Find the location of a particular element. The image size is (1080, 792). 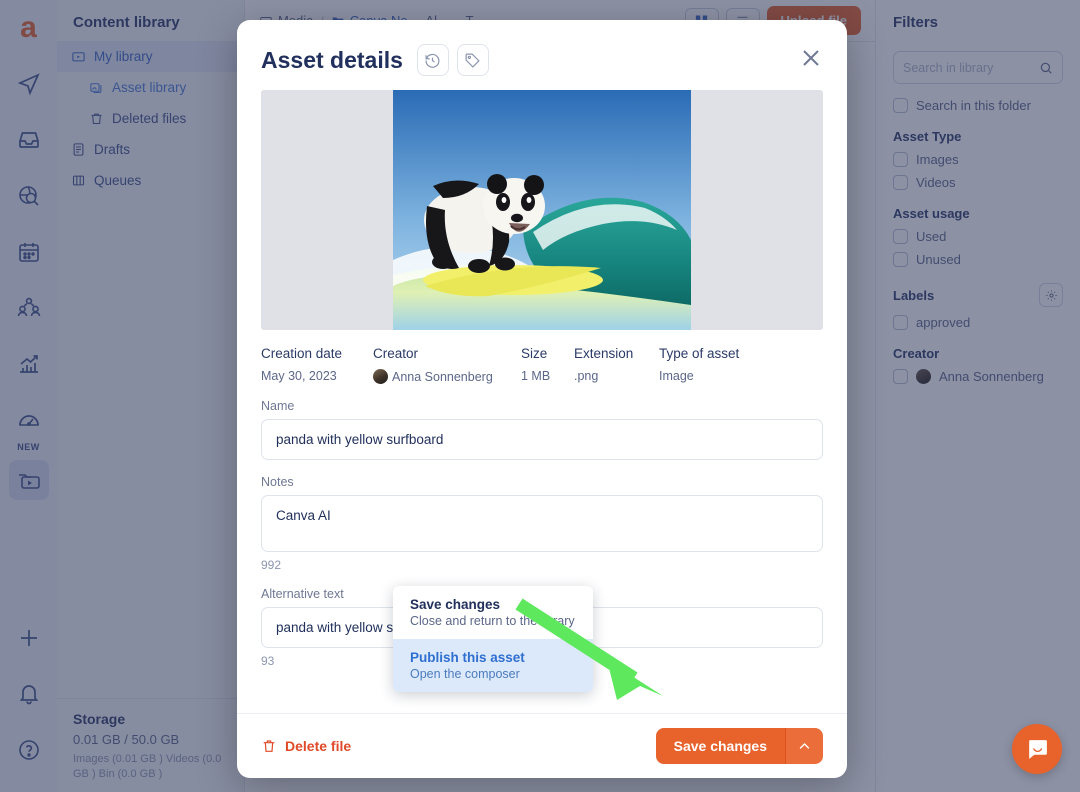

modal-title: Asset details is located at coordinates (332, 59).